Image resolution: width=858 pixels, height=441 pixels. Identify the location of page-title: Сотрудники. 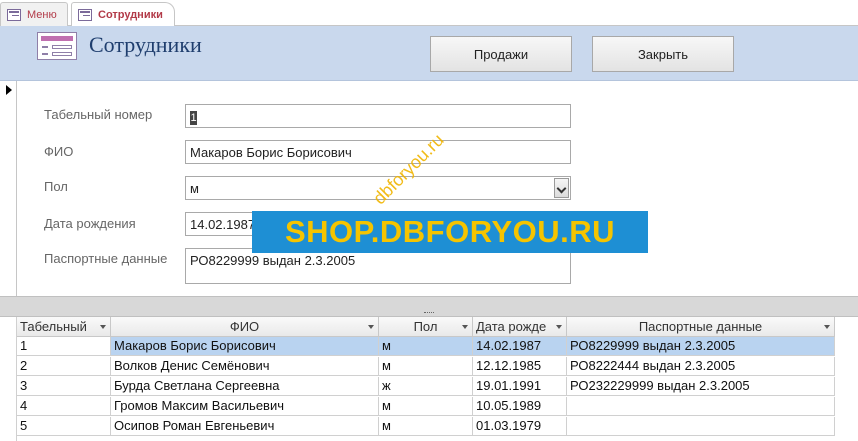
(145, 44).